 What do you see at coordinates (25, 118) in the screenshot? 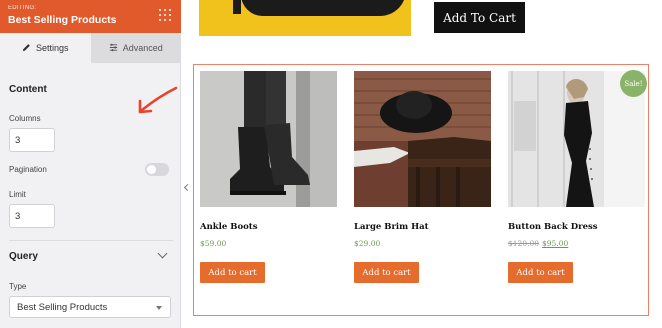
I see `columns-label: Columns` at bounding box center [25, 118].